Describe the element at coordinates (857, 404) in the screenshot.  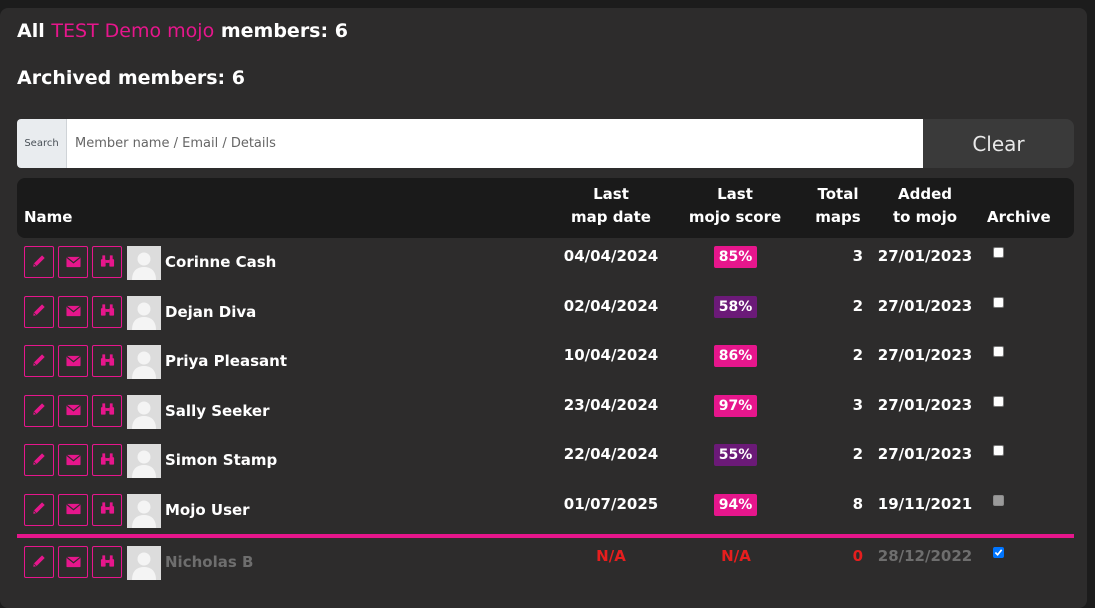
I see `total-maps: 3` at that location.